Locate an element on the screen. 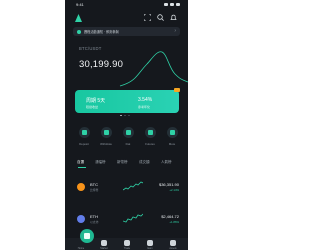 The width and height of the screenshot is (320, 250). promo-title: 周期 5天 is located at coordinates (96, 101).